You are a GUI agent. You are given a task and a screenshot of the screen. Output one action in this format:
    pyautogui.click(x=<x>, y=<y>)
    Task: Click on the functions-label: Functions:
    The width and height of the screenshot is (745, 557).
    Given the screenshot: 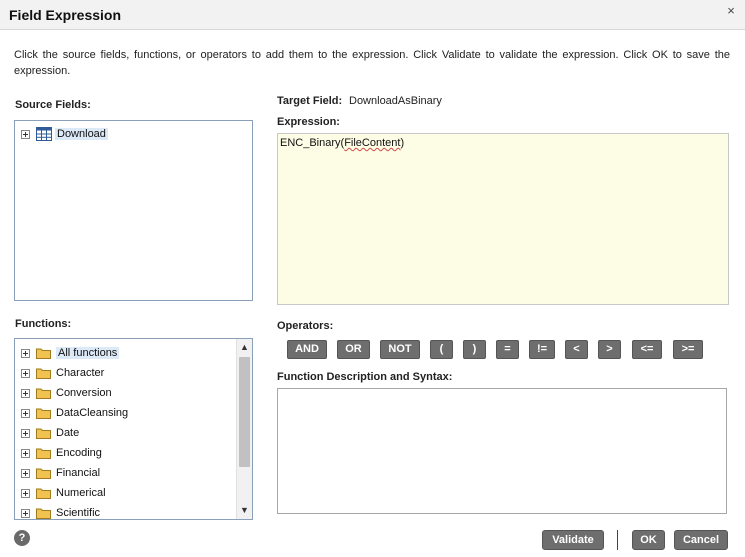 What is the action you would take?
    pyautogui.click(x=43, y=324)
    